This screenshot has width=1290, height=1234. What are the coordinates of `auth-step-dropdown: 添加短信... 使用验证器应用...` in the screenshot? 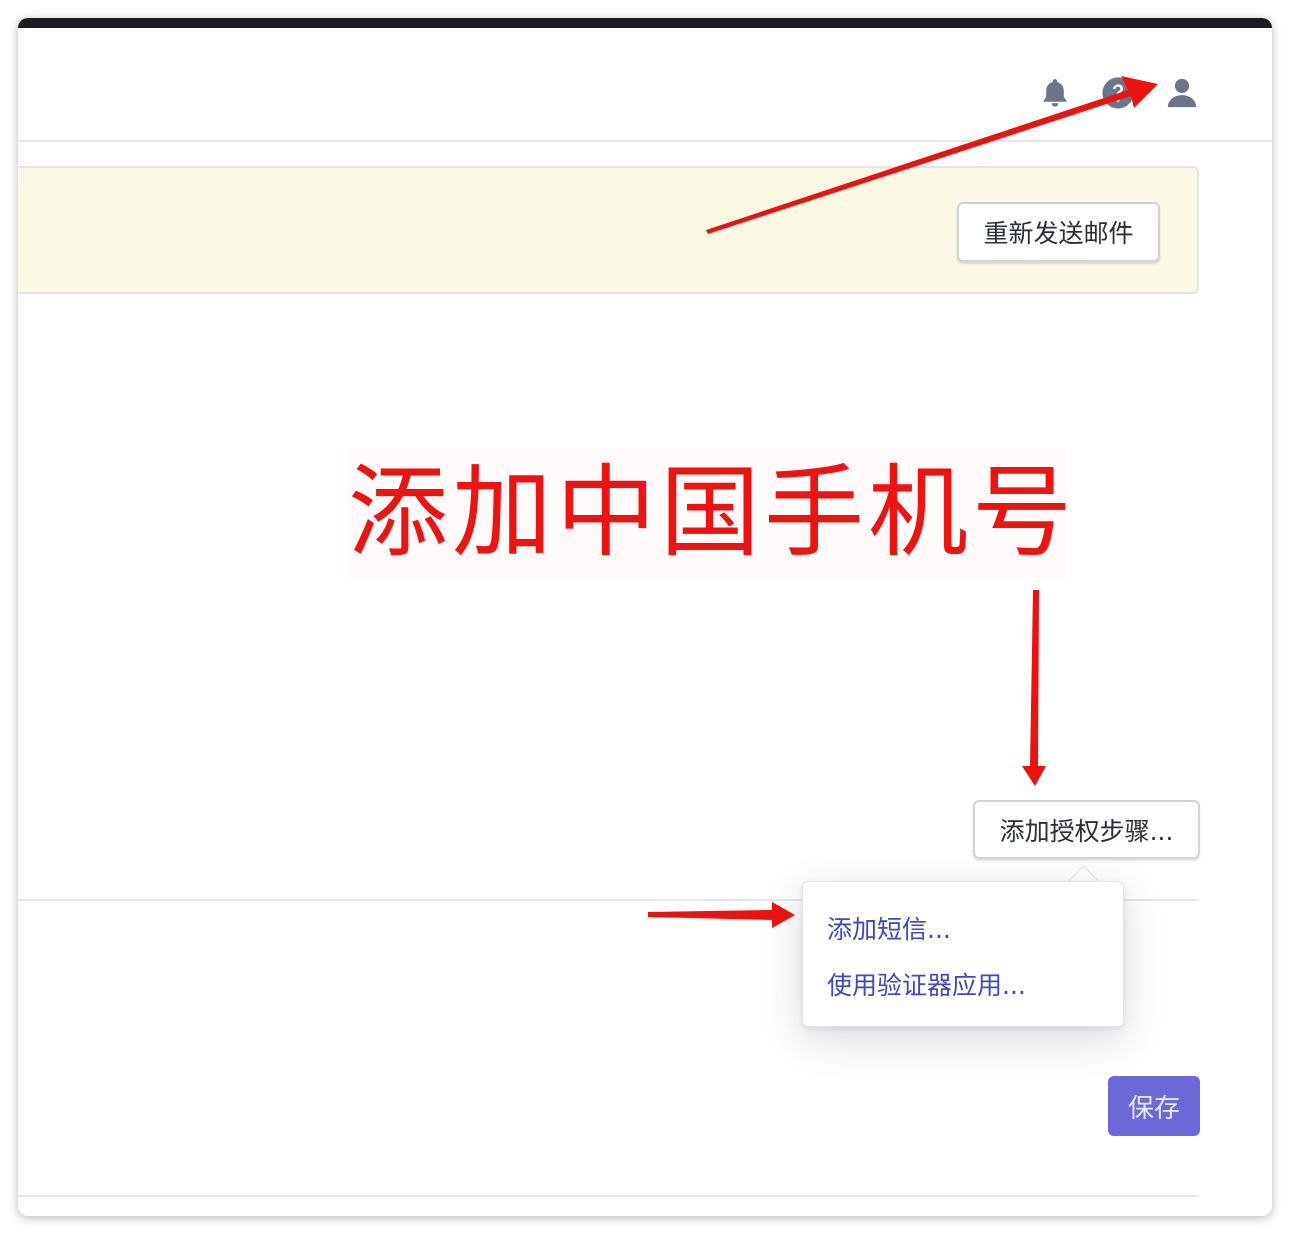 It's located at (963, 954).